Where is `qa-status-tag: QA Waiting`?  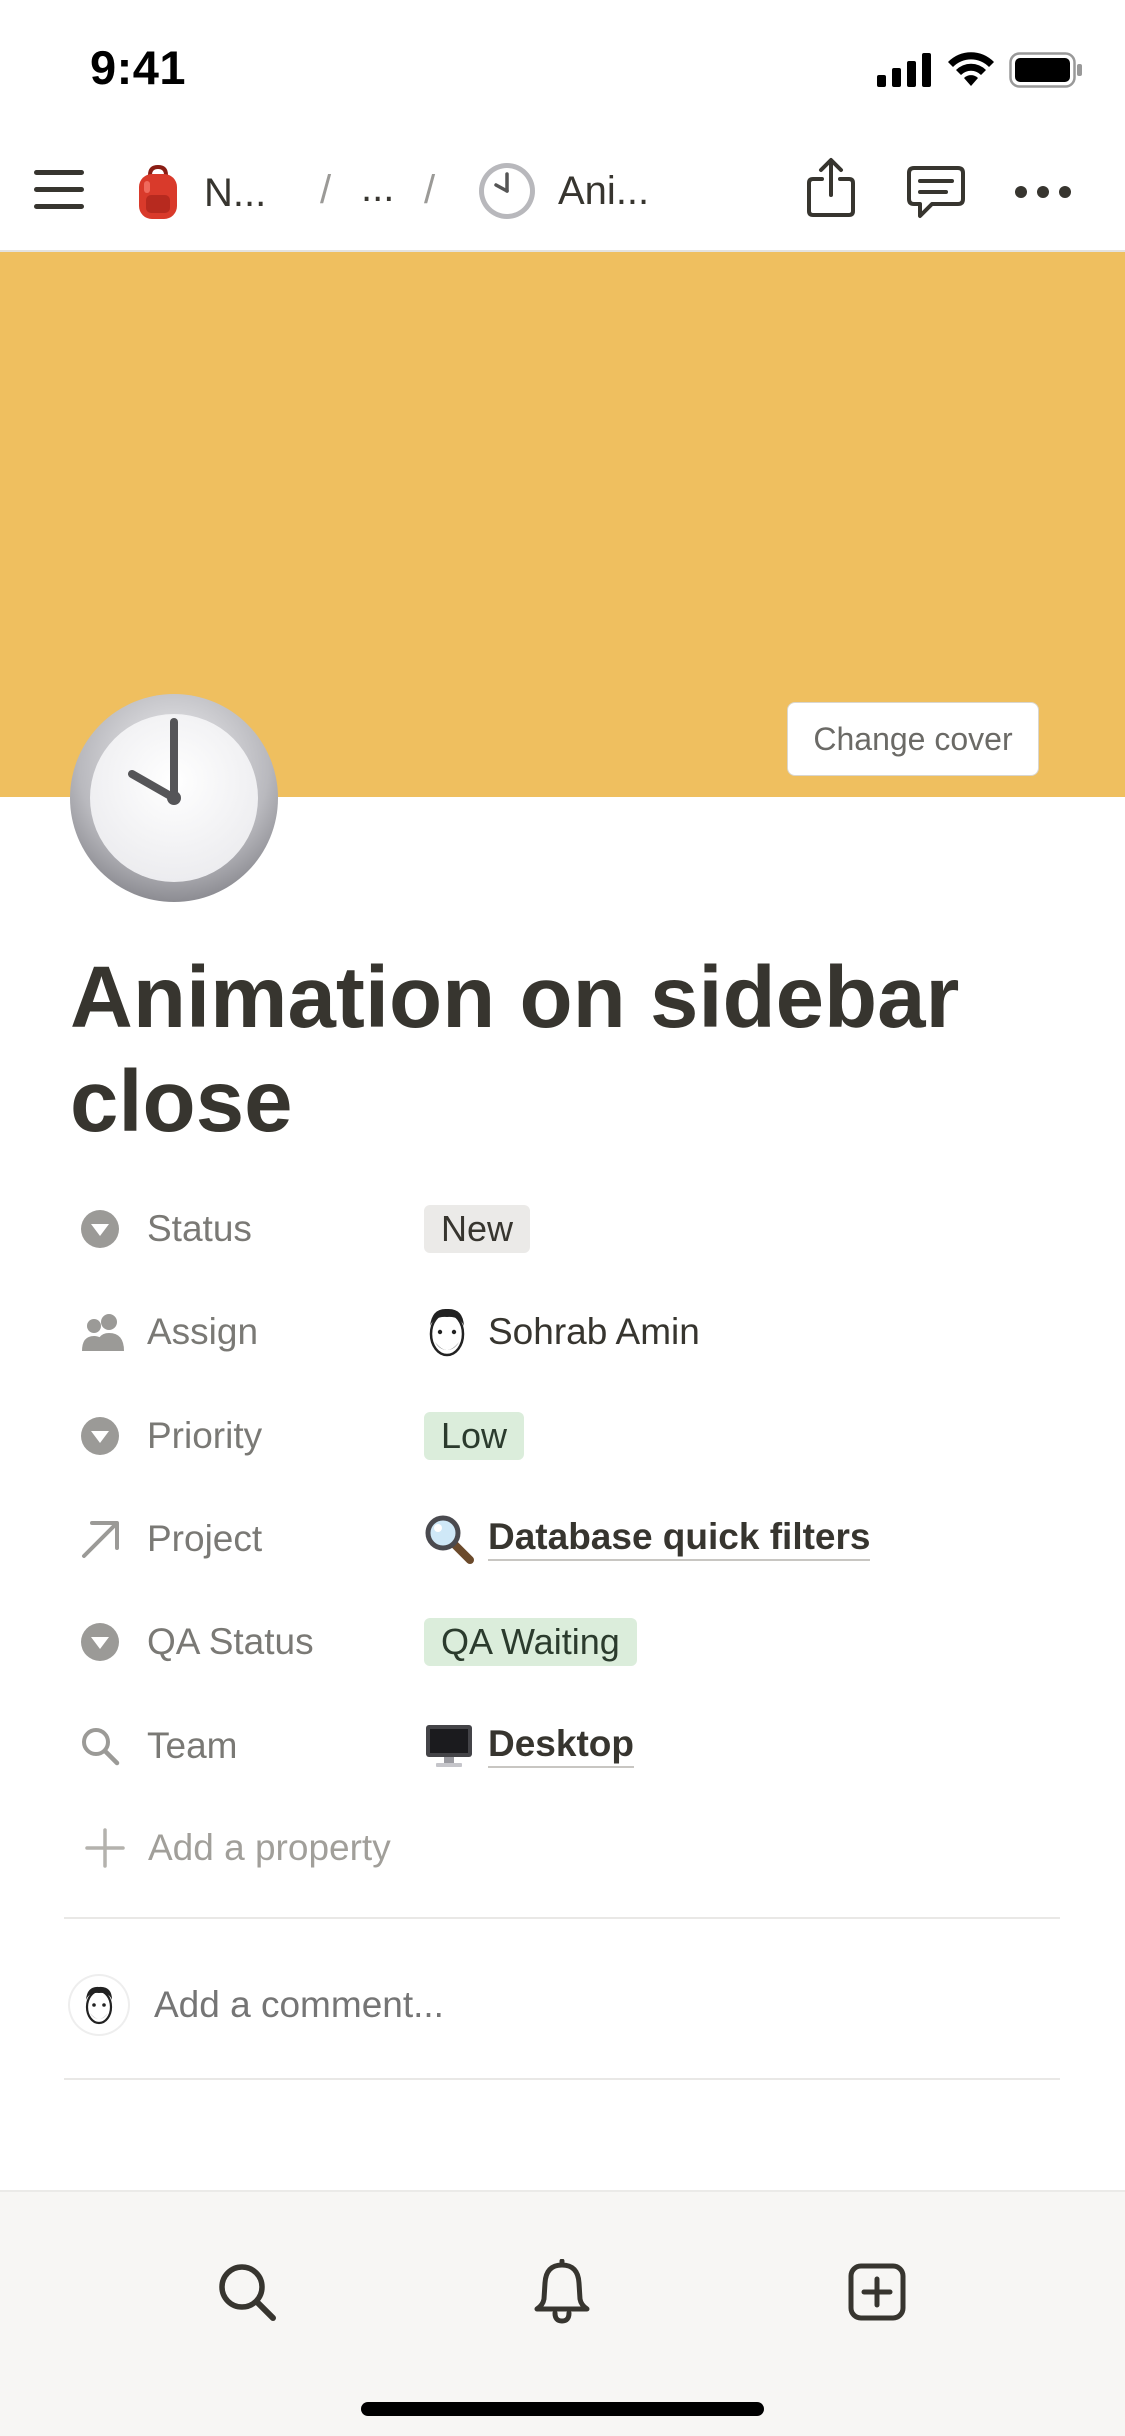 qa-status-tag: QA Waiting is located at coordinates (530, 1641).